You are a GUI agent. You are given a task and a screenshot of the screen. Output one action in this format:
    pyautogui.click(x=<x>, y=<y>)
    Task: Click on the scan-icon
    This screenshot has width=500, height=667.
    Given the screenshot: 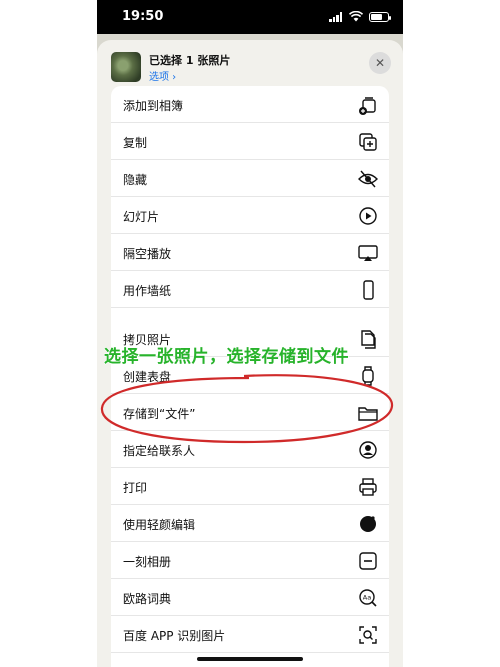 What is the action you would take?
    pyautogui.click(x=368, y=635)
    